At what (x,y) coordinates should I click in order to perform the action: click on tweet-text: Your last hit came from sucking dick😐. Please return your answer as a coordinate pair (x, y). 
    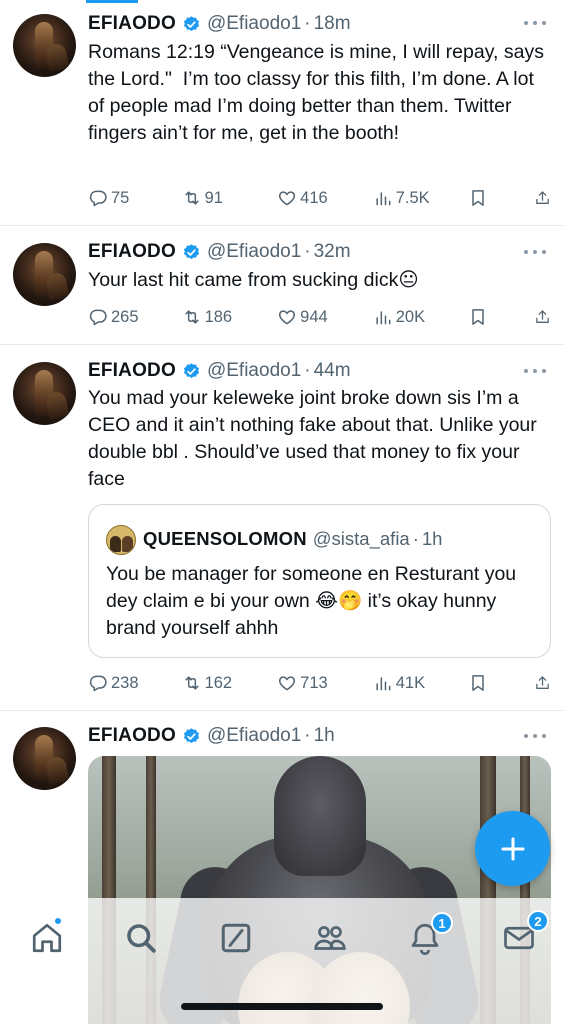
    Looking at the image, I should click on (253, 280).